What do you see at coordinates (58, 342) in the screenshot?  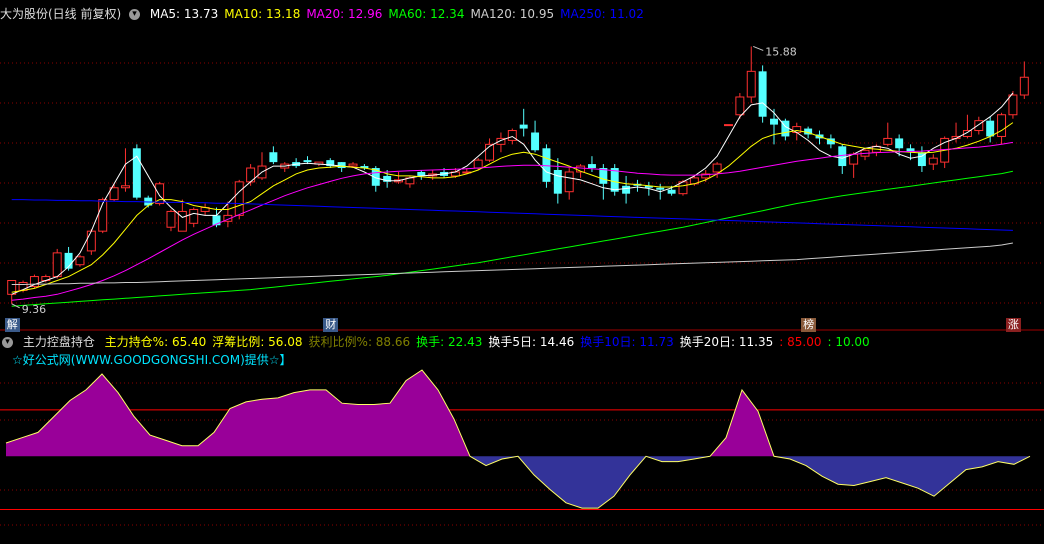 I see `indicator-title: 主力控盘持仓` at bounding box center [58, 342].